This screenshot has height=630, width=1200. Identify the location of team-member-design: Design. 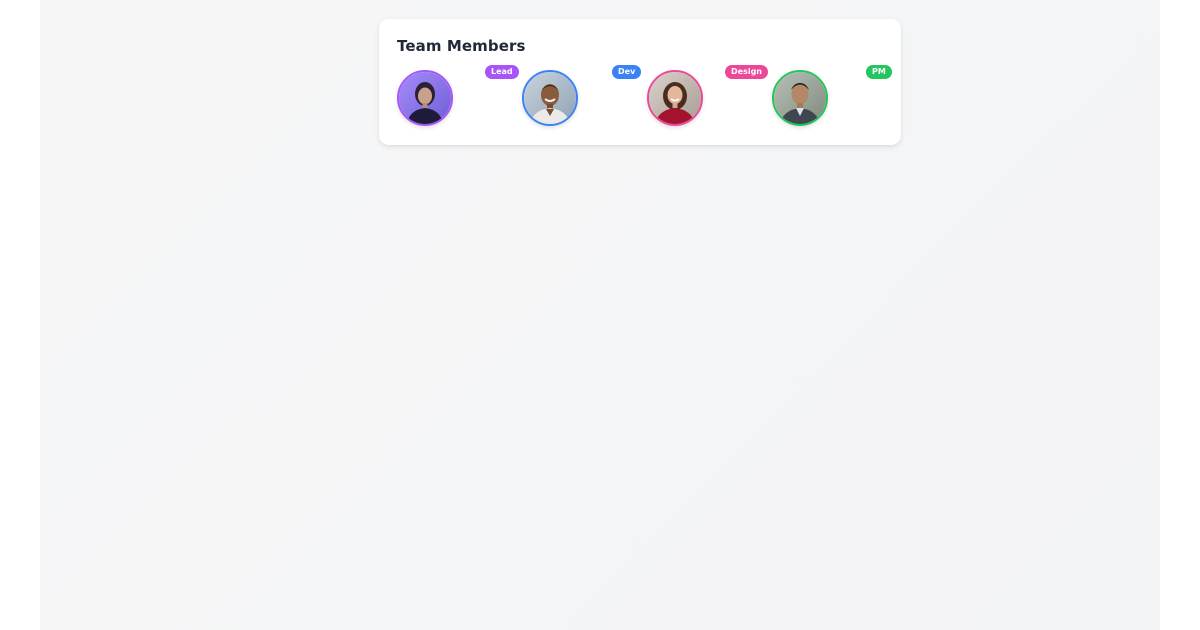
(707, 95).